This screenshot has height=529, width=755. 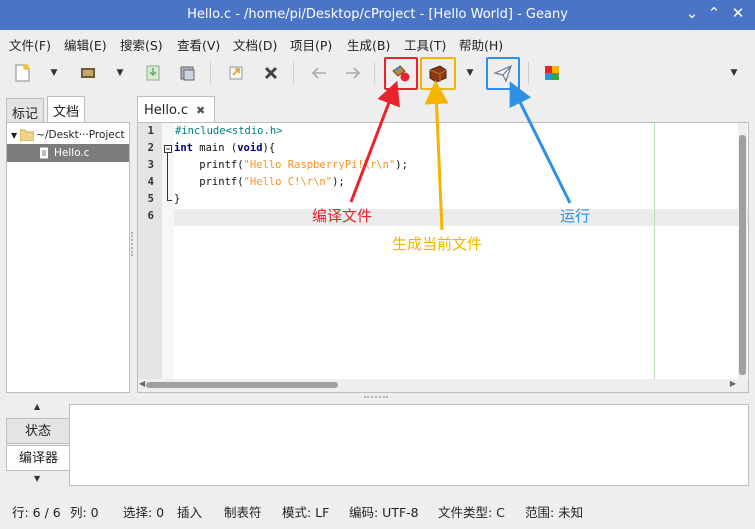 What do you see at coordinates (384, 512) in the screenshot?
I see `status-encoding: 编码: UTF-8` at bounding box center [384, 512].